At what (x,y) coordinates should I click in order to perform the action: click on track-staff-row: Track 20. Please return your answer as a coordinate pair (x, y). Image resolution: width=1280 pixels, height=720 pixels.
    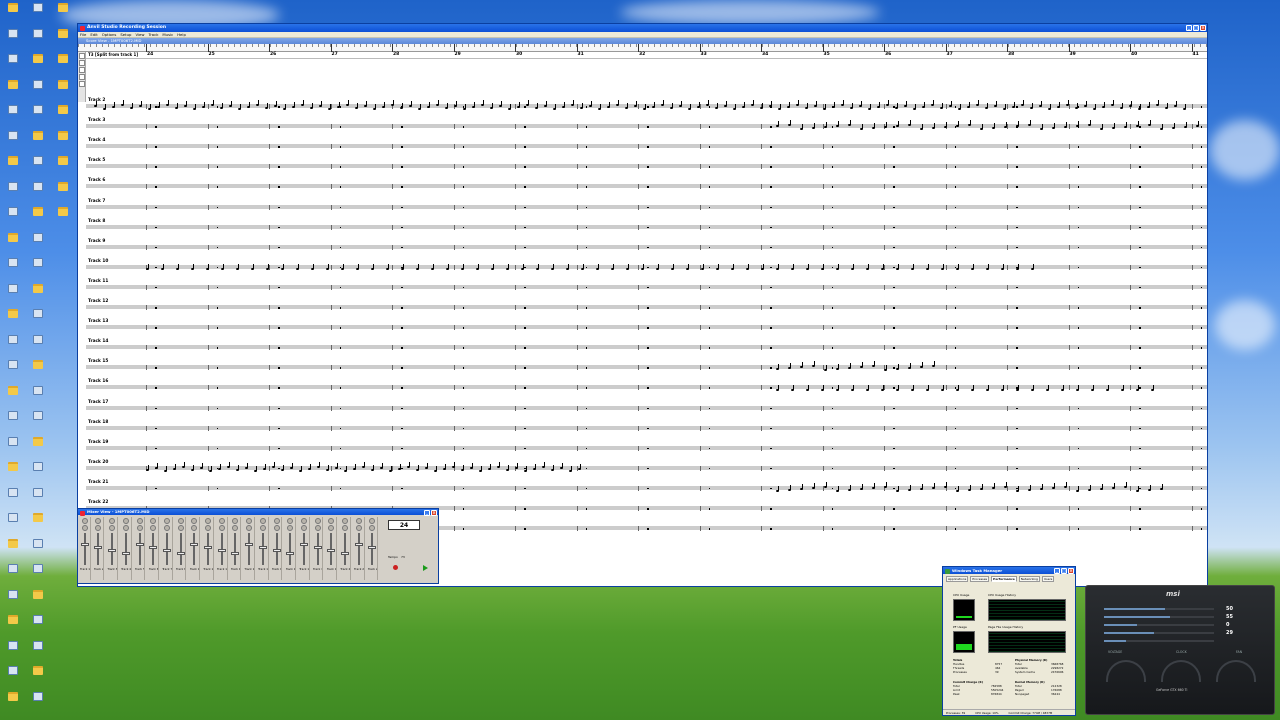
    Looking at the image, I should click on (646, 470).